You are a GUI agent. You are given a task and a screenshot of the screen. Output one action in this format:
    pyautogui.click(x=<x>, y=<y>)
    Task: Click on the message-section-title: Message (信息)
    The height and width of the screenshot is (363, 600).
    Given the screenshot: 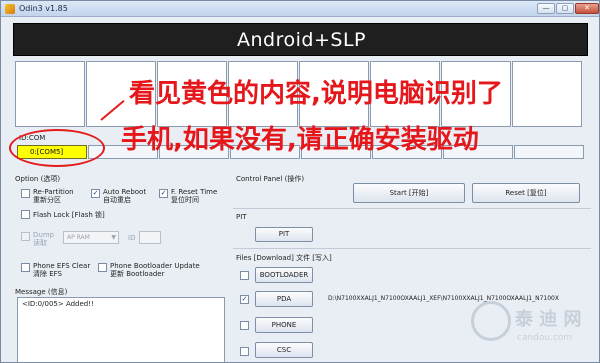 What is the action you would take?
    pyautogui.click(x=41, y=292)
    